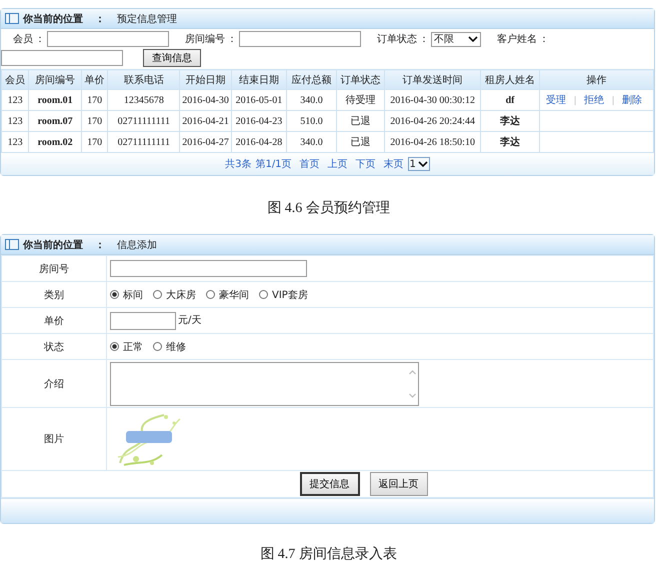 The width and height of the screenshot is (657, 572). Describe the element at coordinates (54, 347) in the screenshot. I see `field-label: 状态` at that location.